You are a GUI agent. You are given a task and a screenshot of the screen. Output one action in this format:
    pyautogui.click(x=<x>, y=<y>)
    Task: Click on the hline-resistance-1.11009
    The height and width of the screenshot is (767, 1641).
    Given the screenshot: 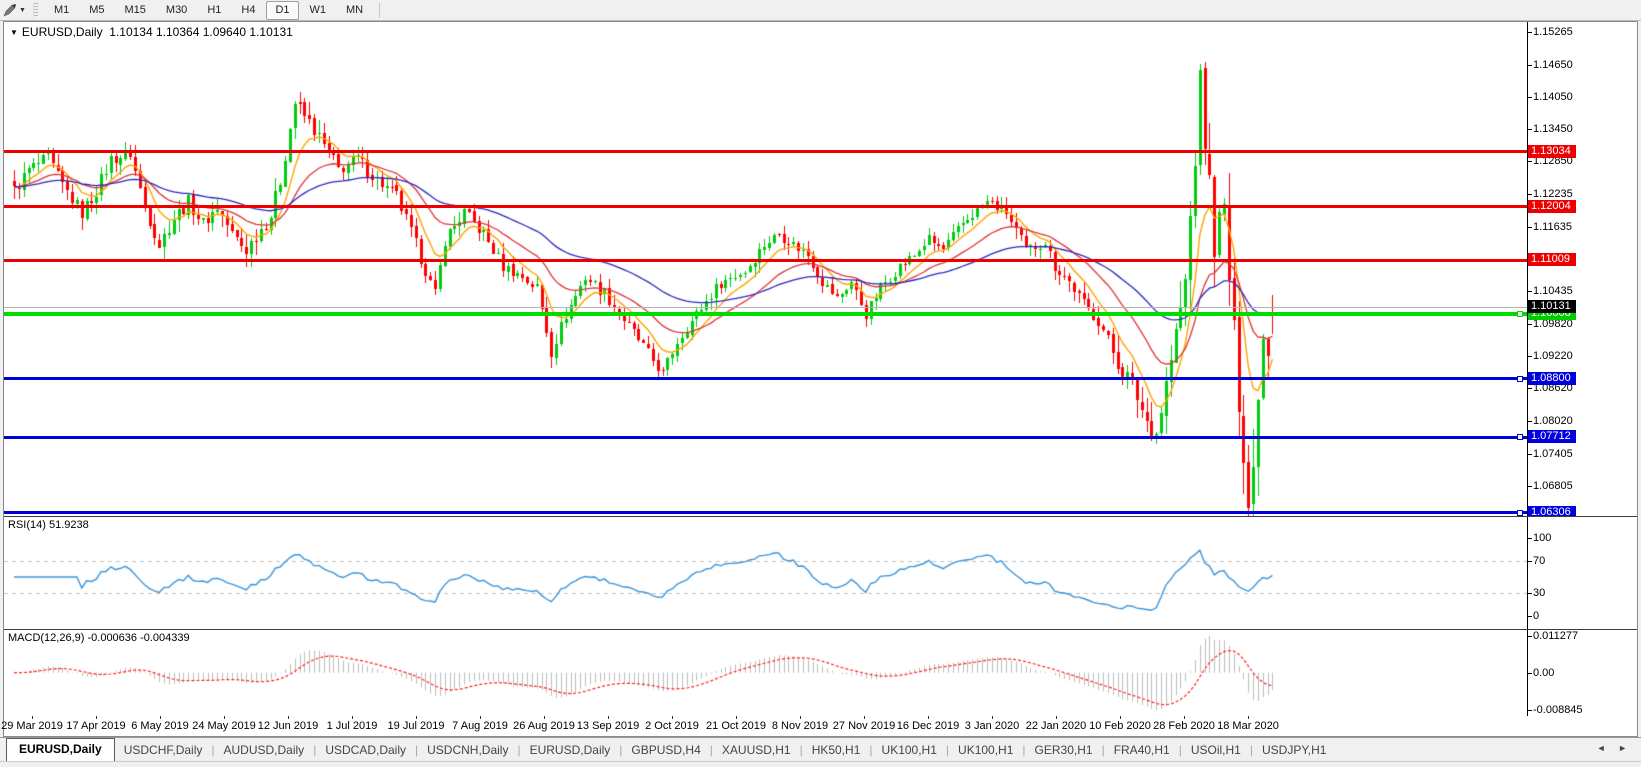 What is the action you would take?
    pyautogui.click(x=765, y=260)
    